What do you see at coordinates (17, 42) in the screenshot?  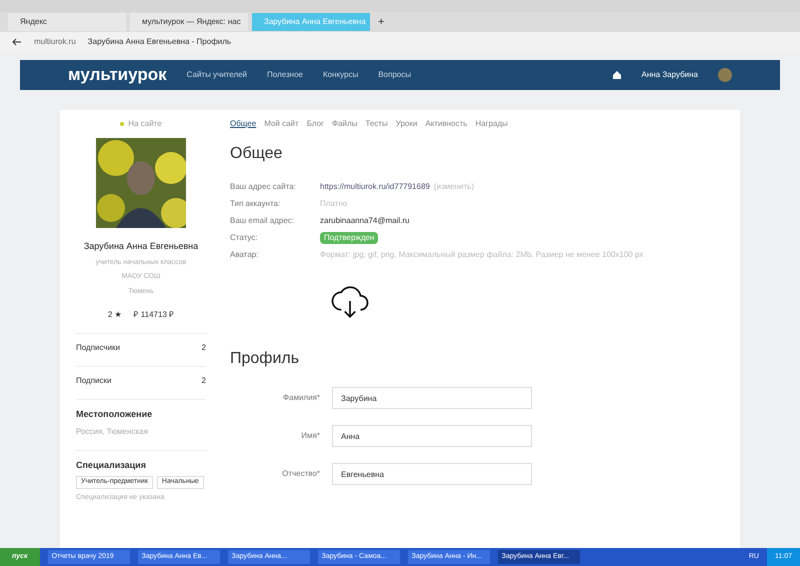 I see `back-icon` at bounding box center [17, 42].